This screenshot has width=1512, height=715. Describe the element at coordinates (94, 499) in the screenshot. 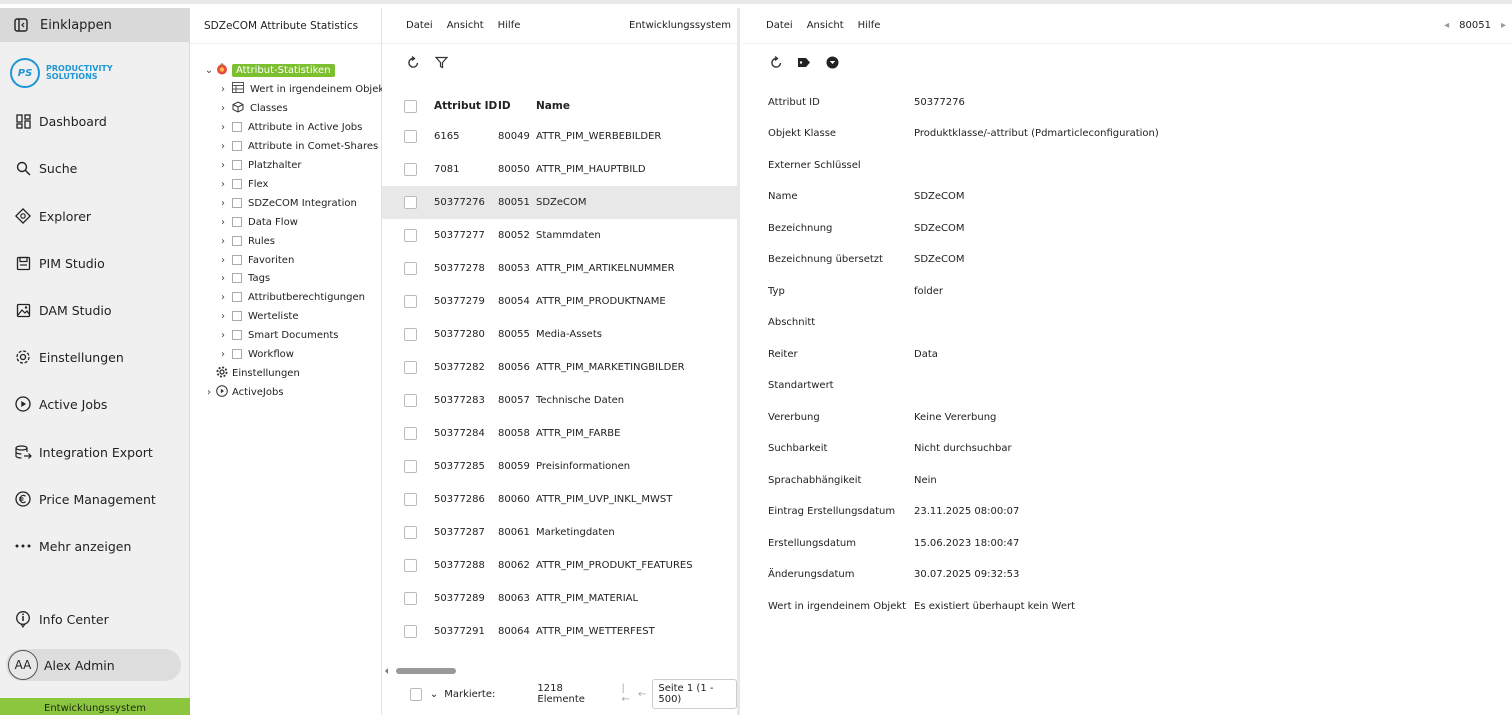

I see `nav-item-price-management: Price Management` at that location.